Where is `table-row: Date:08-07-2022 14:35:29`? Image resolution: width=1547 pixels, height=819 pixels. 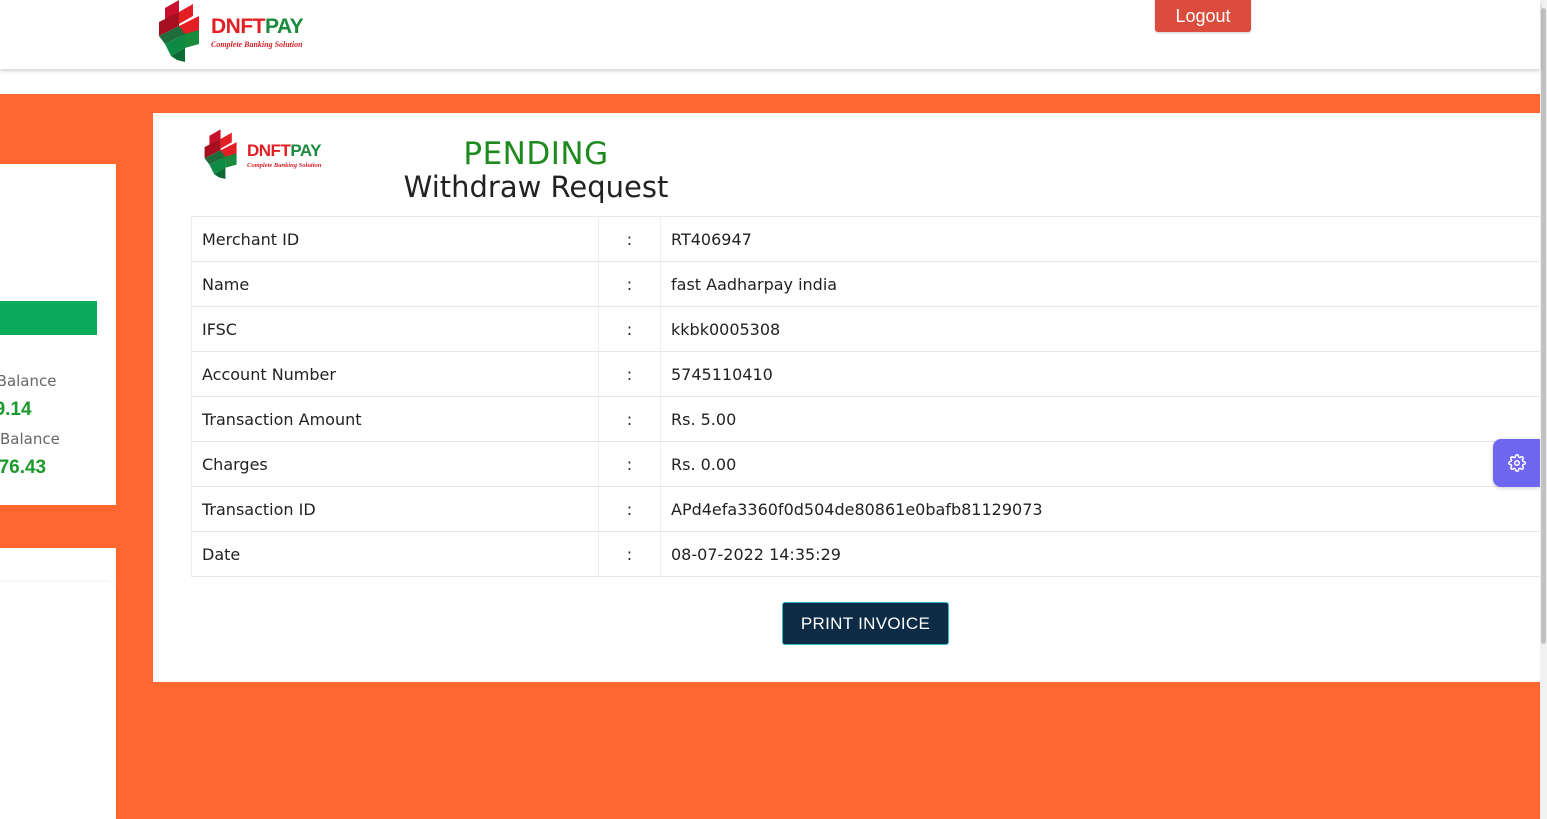
table-row: Date:08-07-2022 14:35:29 is located at coordinates (865, 554).